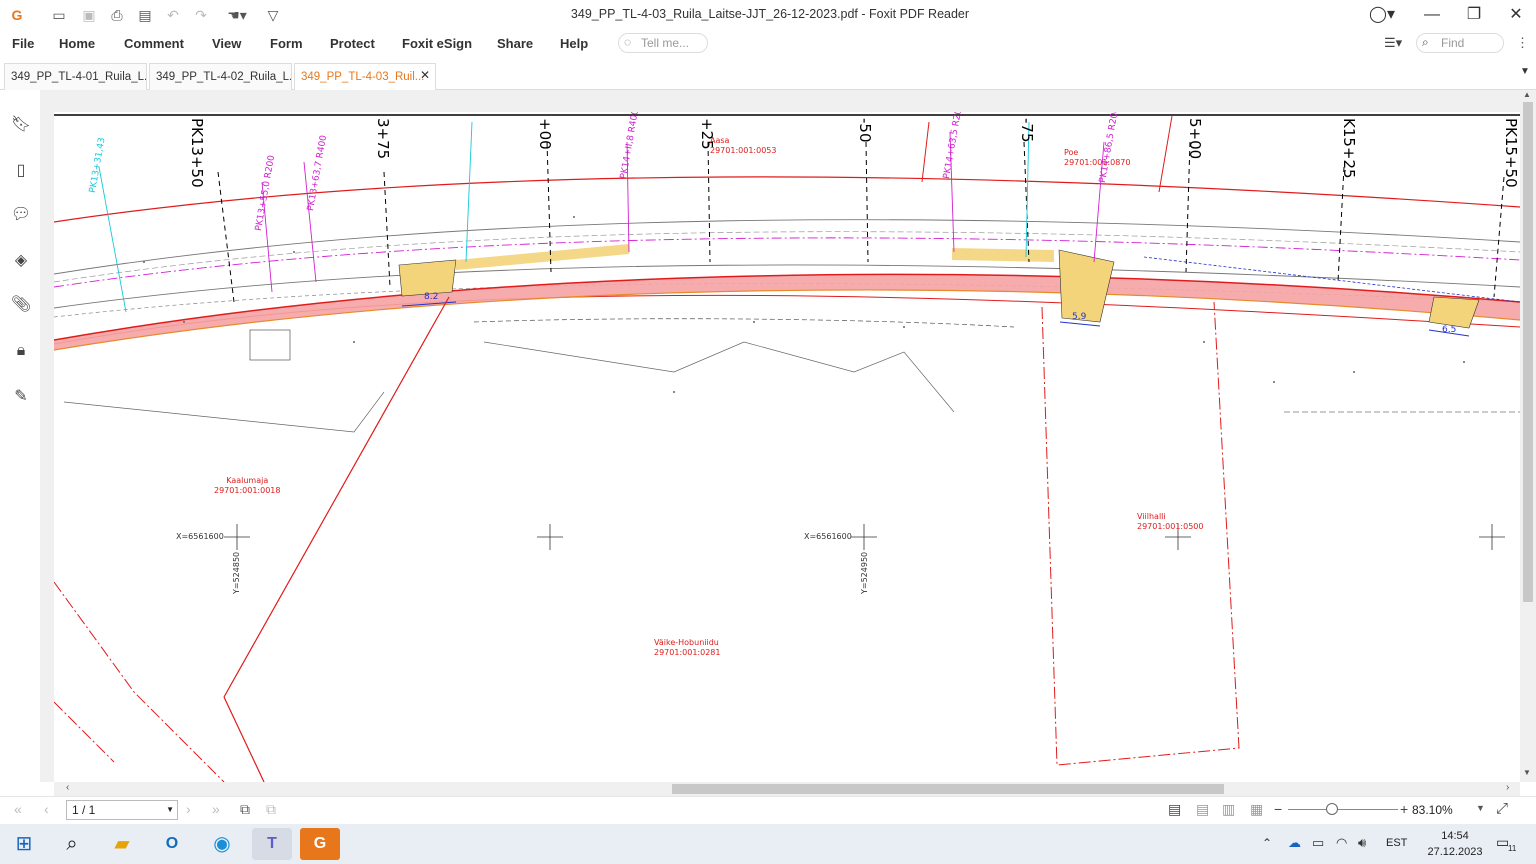 The image size is (1536, 864). What do you see at coordinates (320, 844) in the screenshot?
I see `foxit-taskbar-icon: G` at bounding box center [320, 844].